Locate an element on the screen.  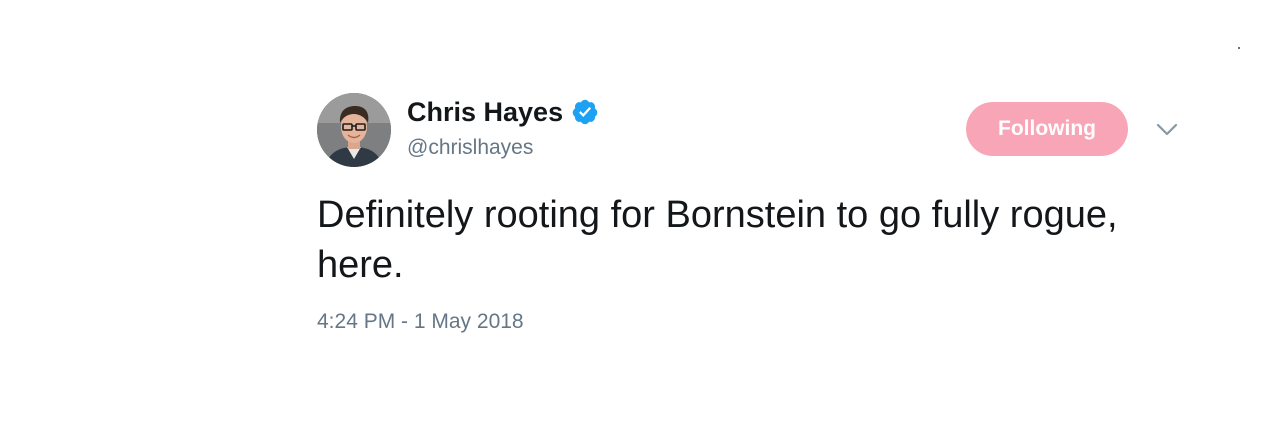
following-button: Following is located at coordinates (1047, 129).